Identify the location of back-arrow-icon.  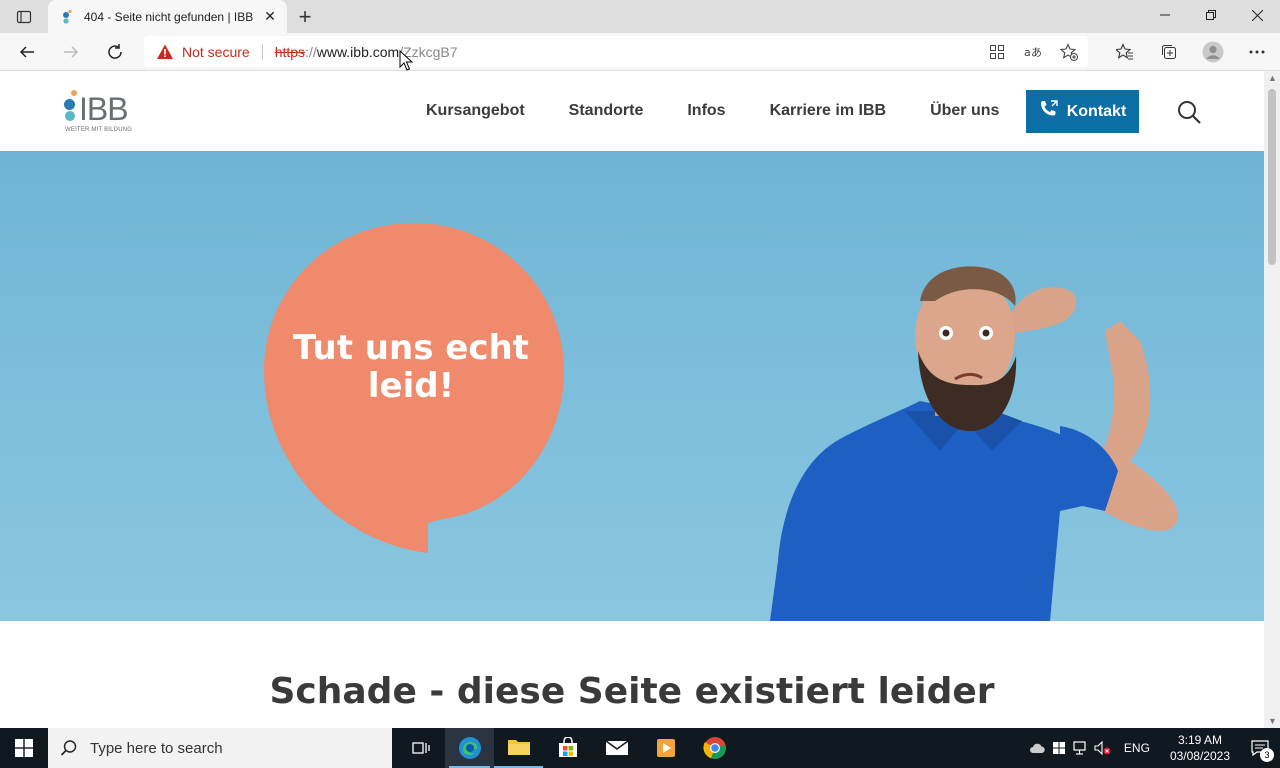
(27, 52).